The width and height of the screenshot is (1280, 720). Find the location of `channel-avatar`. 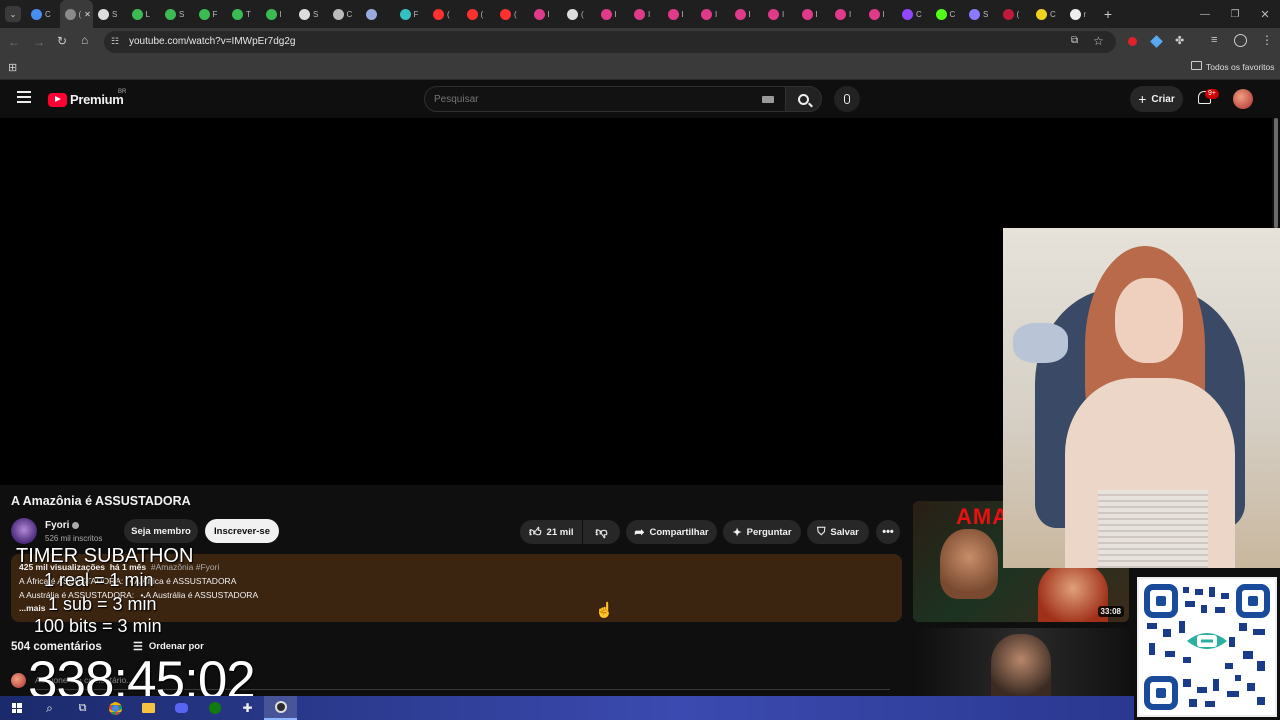

channel-avatar is located at coordinates (24, 531).